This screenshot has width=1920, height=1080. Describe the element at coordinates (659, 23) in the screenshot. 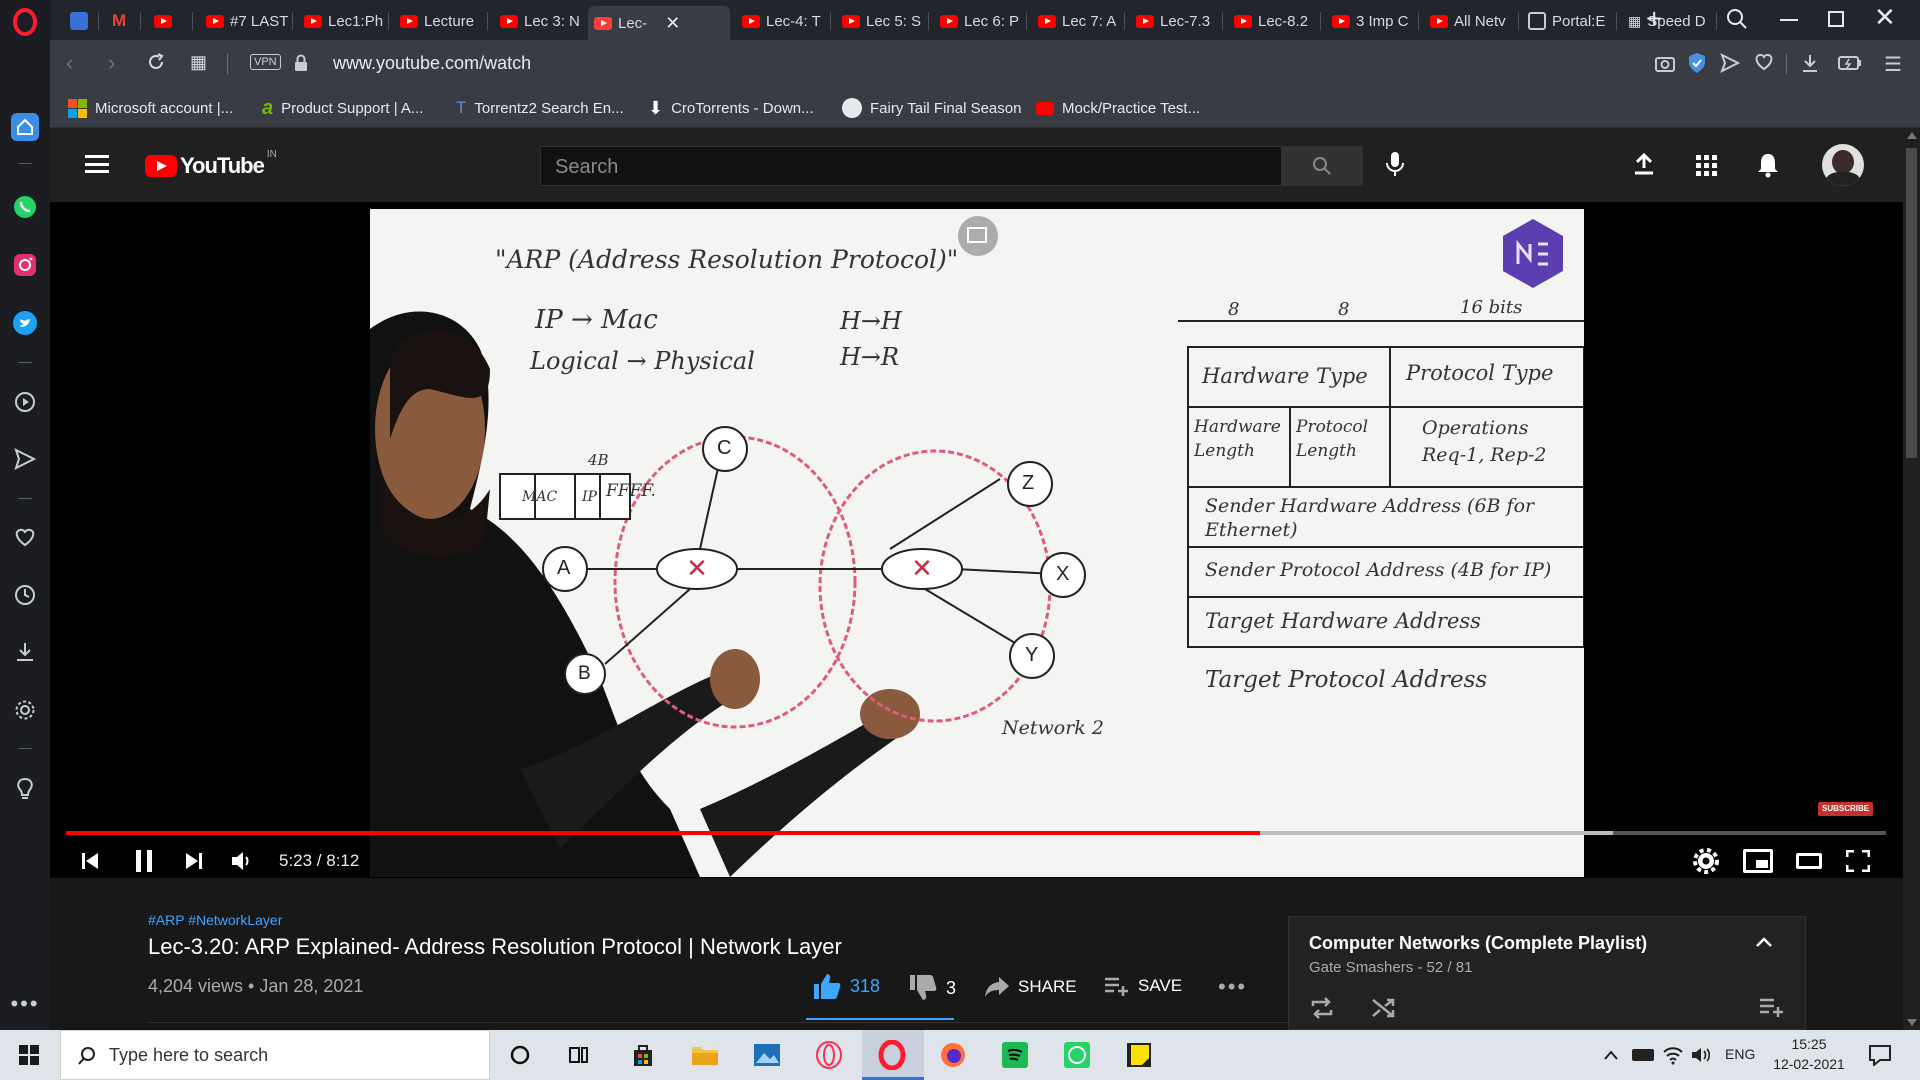

I see `tab-7-active: Lec- ✕` at that location.